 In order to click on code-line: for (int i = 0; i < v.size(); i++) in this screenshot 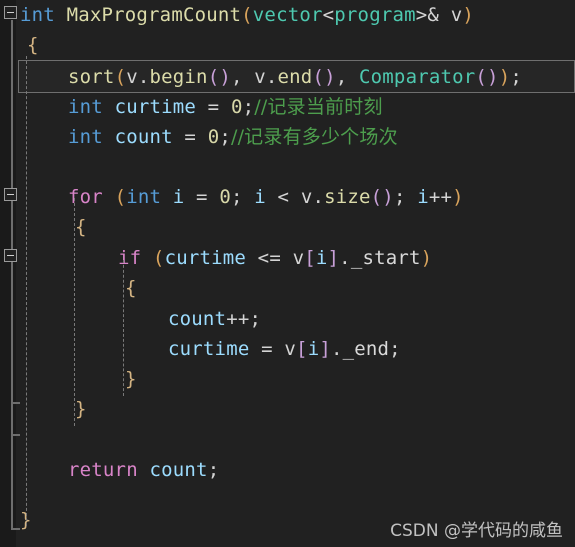, I will do `click(287, 197)`.